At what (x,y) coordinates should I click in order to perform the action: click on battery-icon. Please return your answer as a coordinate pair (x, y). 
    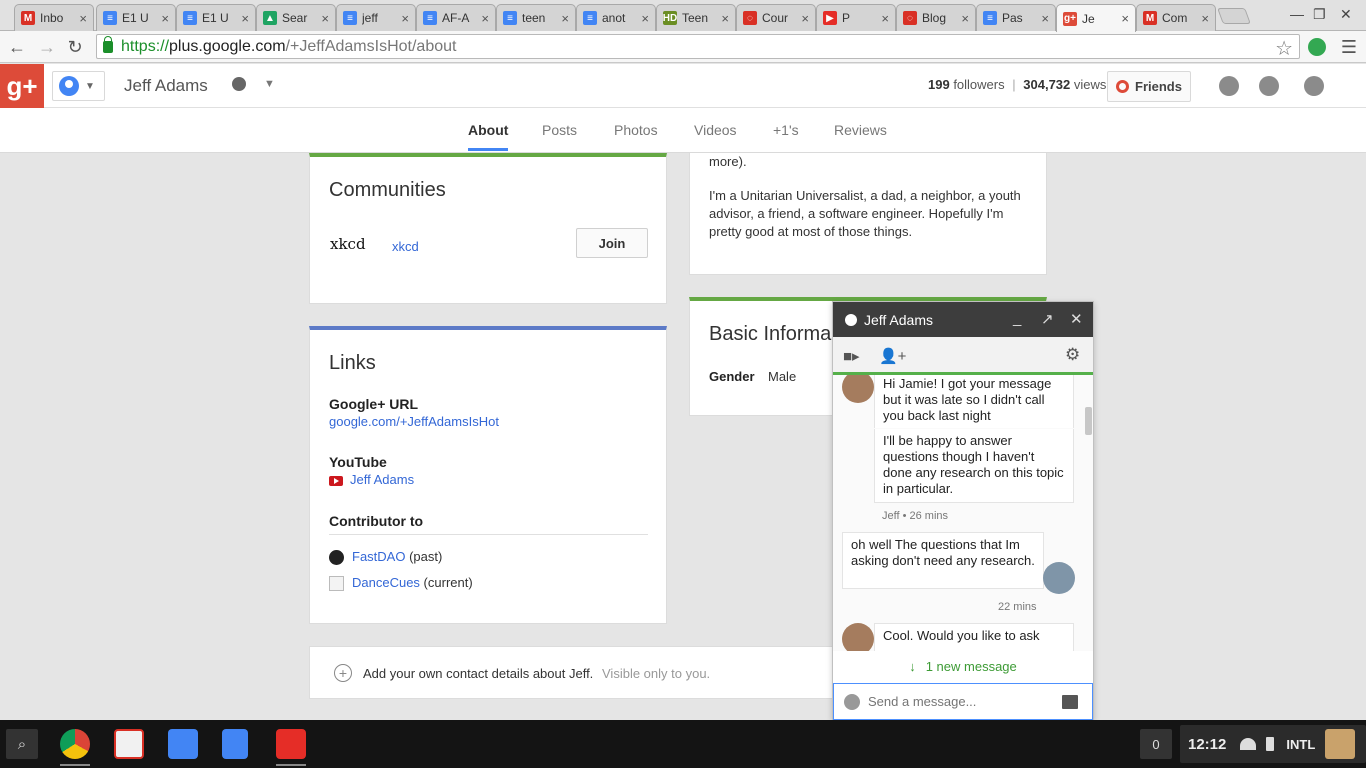
    Looking at the image, I should click on (1270, 744).